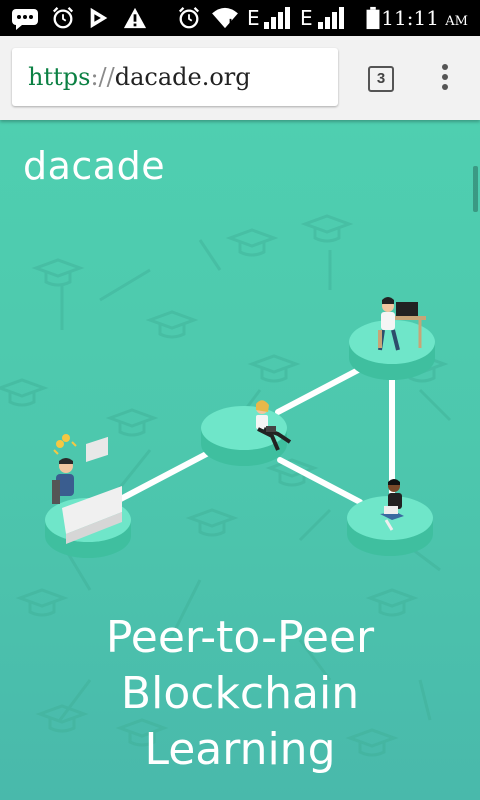 This screenshot has height=800, width=480. Describe the element at coordinates (373, 18) in the screenshot. I see `battery-icon` at that location.